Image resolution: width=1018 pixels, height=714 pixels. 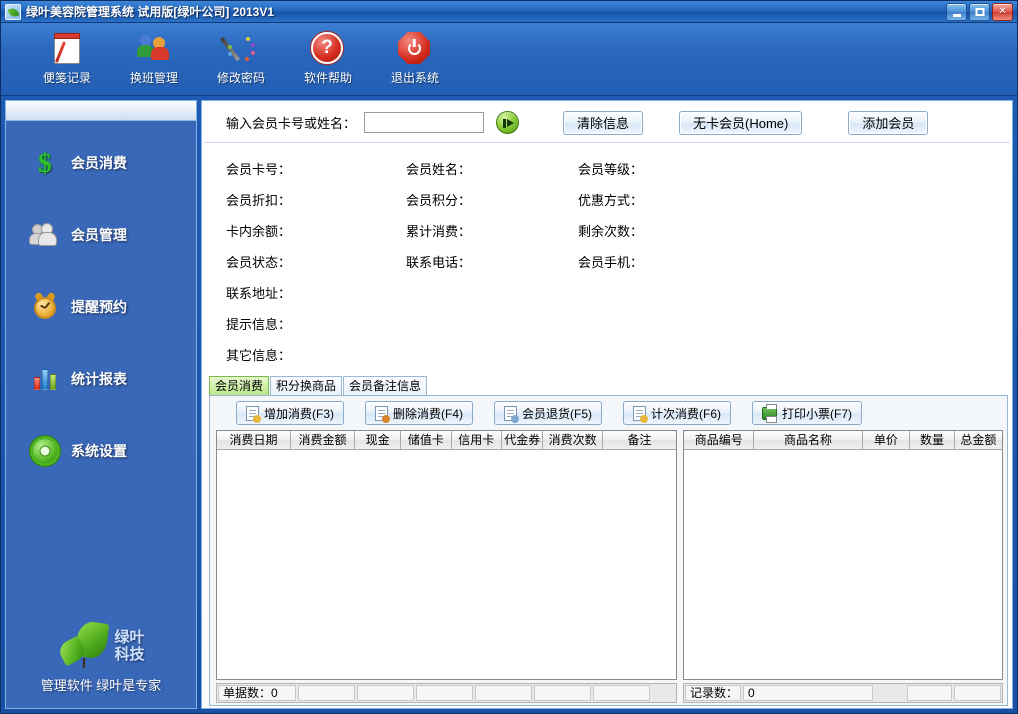 I want to click on sidebar-label-statistics-report: 统计报表, so click(x=99, y=379).